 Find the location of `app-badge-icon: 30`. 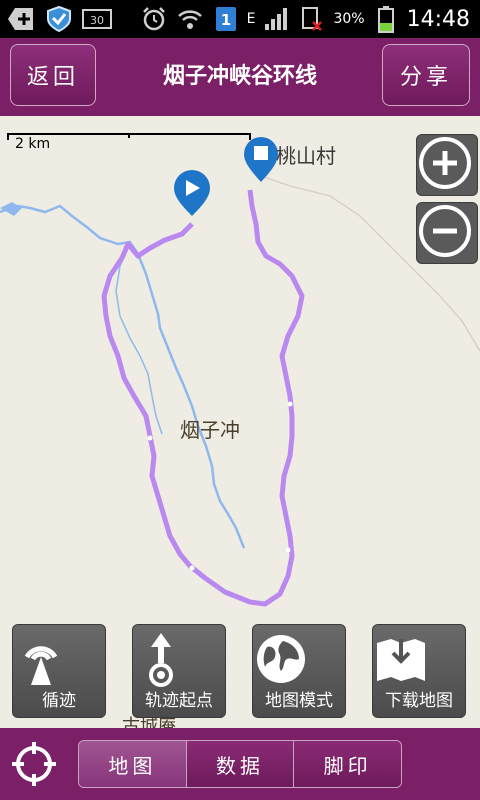

app-badge-icon: 30 is located at coordinates (97, 19).